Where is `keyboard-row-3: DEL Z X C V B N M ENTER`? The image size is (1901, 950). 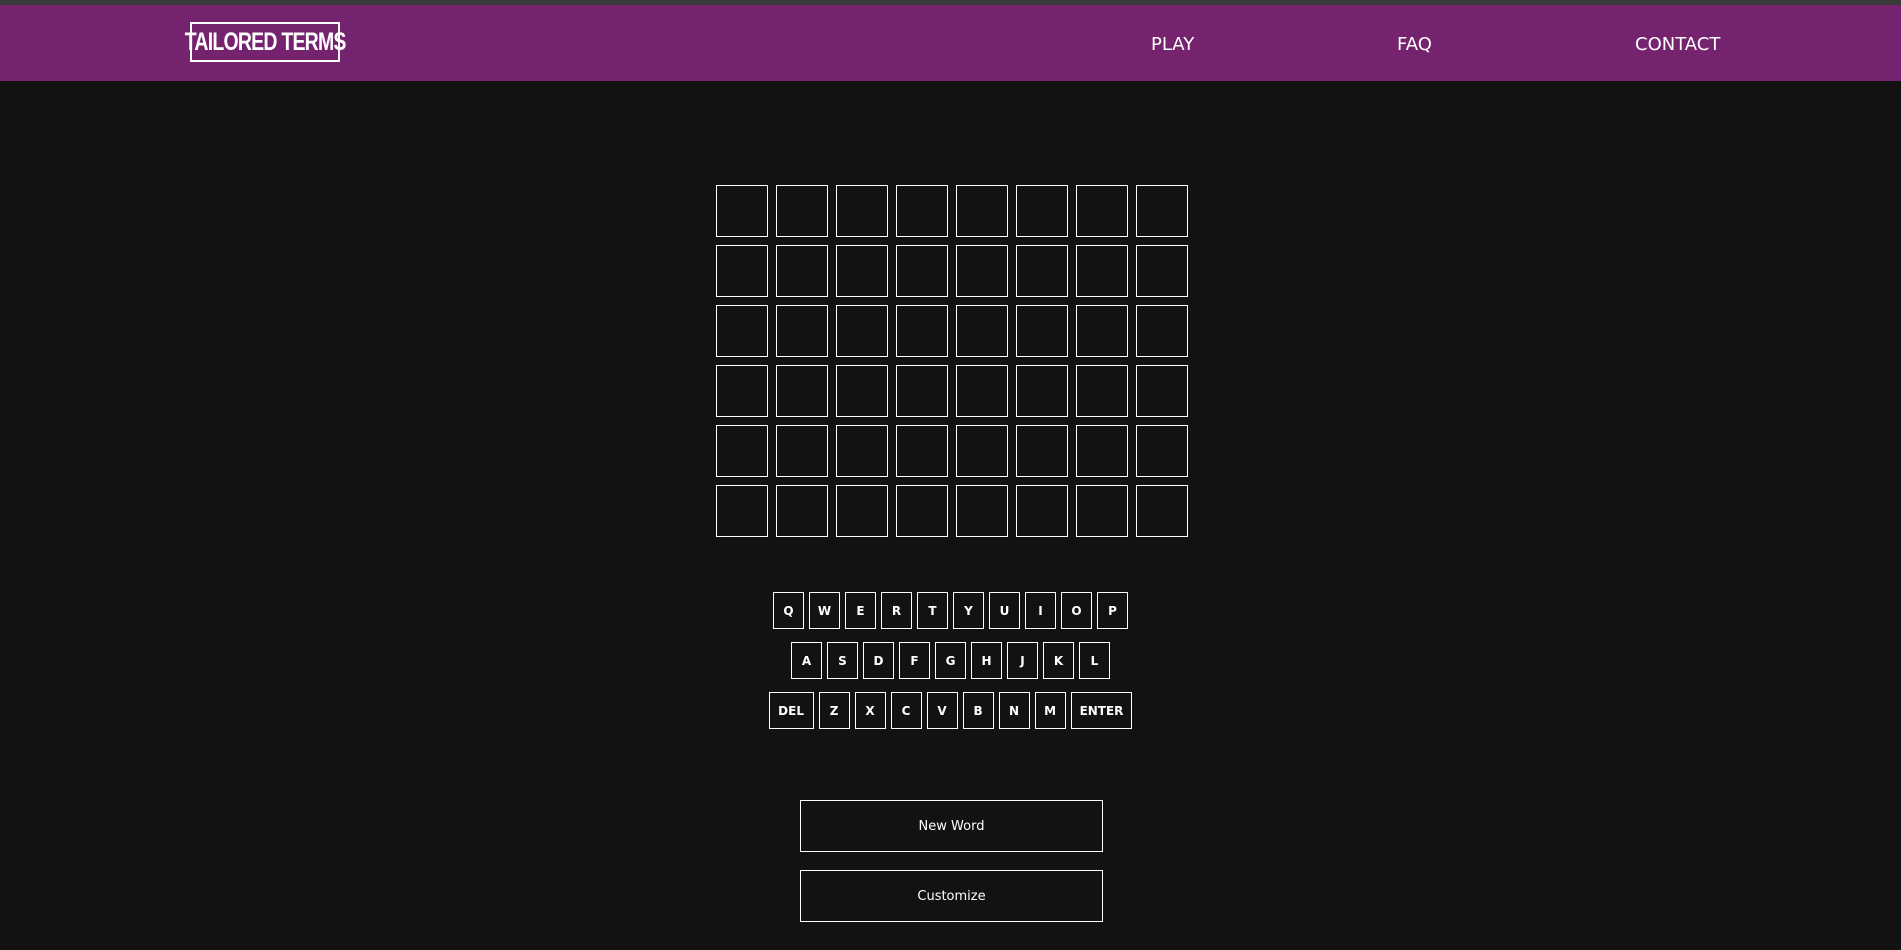 keyboard-row-3: DEL Z X C V B N M ENTER is located at coordinates (950, 710).